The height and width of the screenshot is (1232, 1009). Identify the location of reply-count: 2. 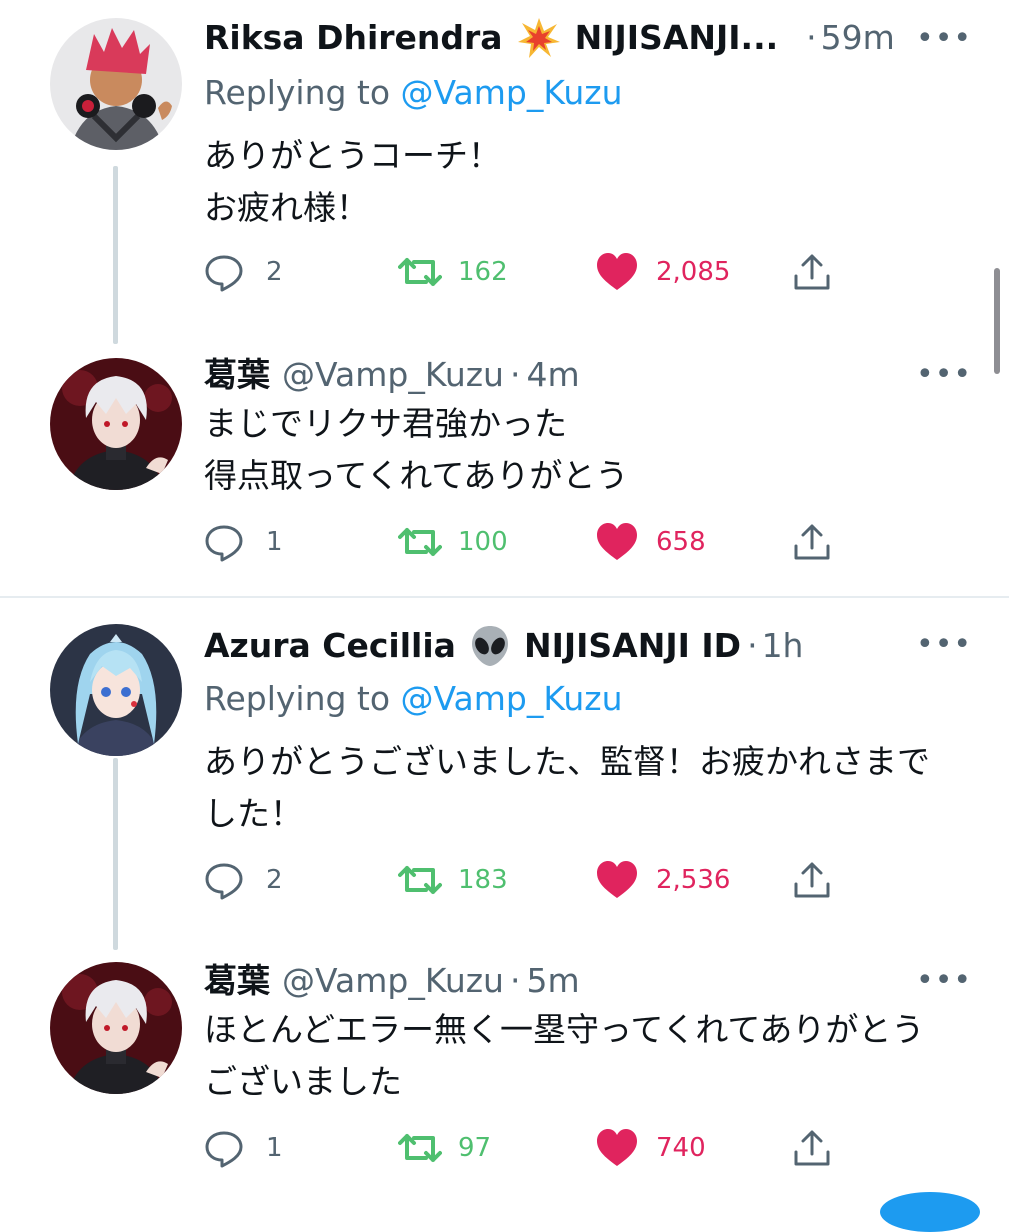
(274, 272).